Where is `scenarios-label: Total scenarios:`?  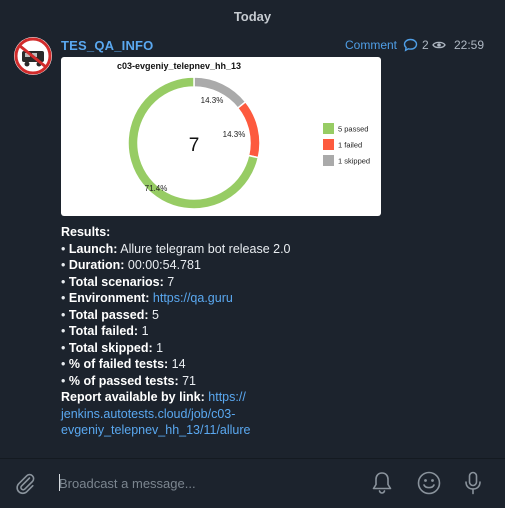 scenarios-label: Total scenarios: is located at coordinates (116, 281).